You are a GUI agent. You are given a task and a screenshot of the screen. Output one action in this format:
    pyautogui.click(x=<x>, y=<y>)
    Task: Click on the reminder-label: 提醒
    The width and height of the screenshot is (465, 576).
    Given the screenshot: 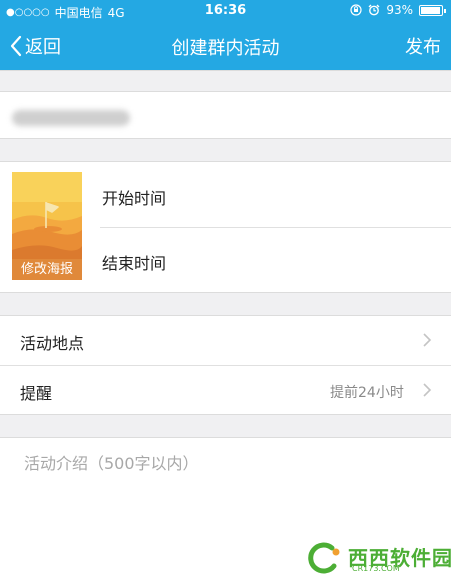 What is the action you would take?
    pyautogui.click(x=36, y=393)
    